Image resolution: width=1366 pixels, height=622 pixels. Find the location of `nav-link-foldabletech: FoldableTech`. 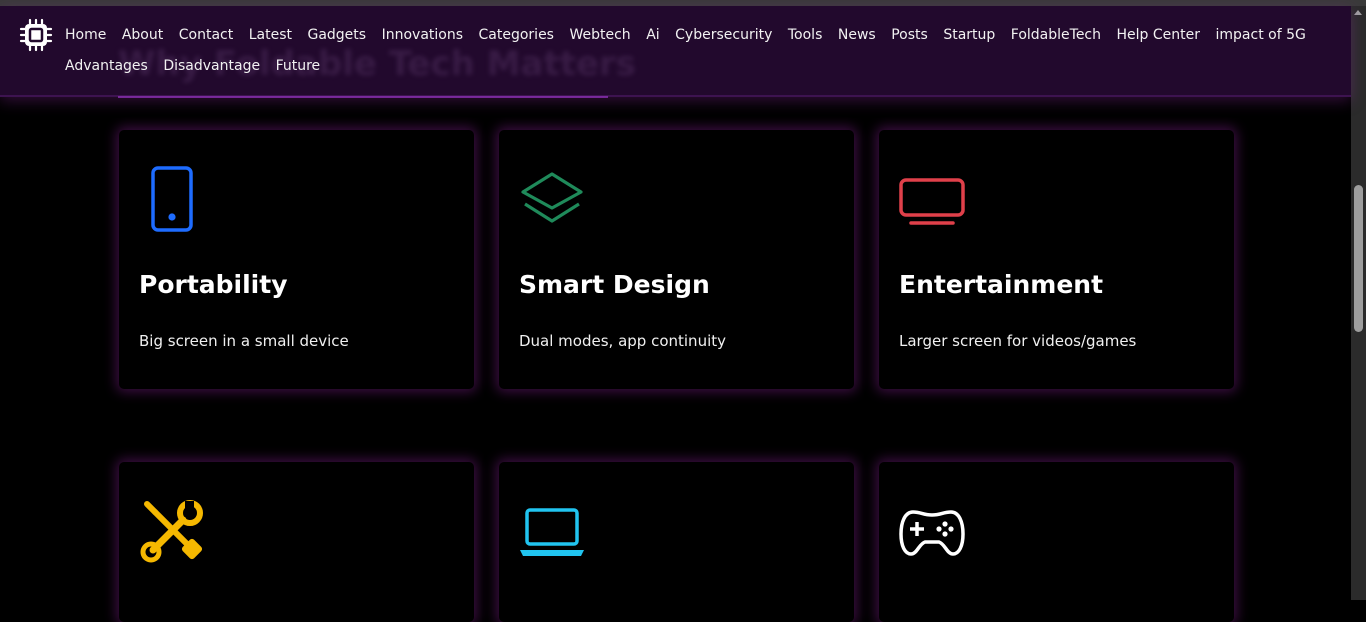

nav-link-foldabletech: FoldableTech is located at coordinates (1056, 35).